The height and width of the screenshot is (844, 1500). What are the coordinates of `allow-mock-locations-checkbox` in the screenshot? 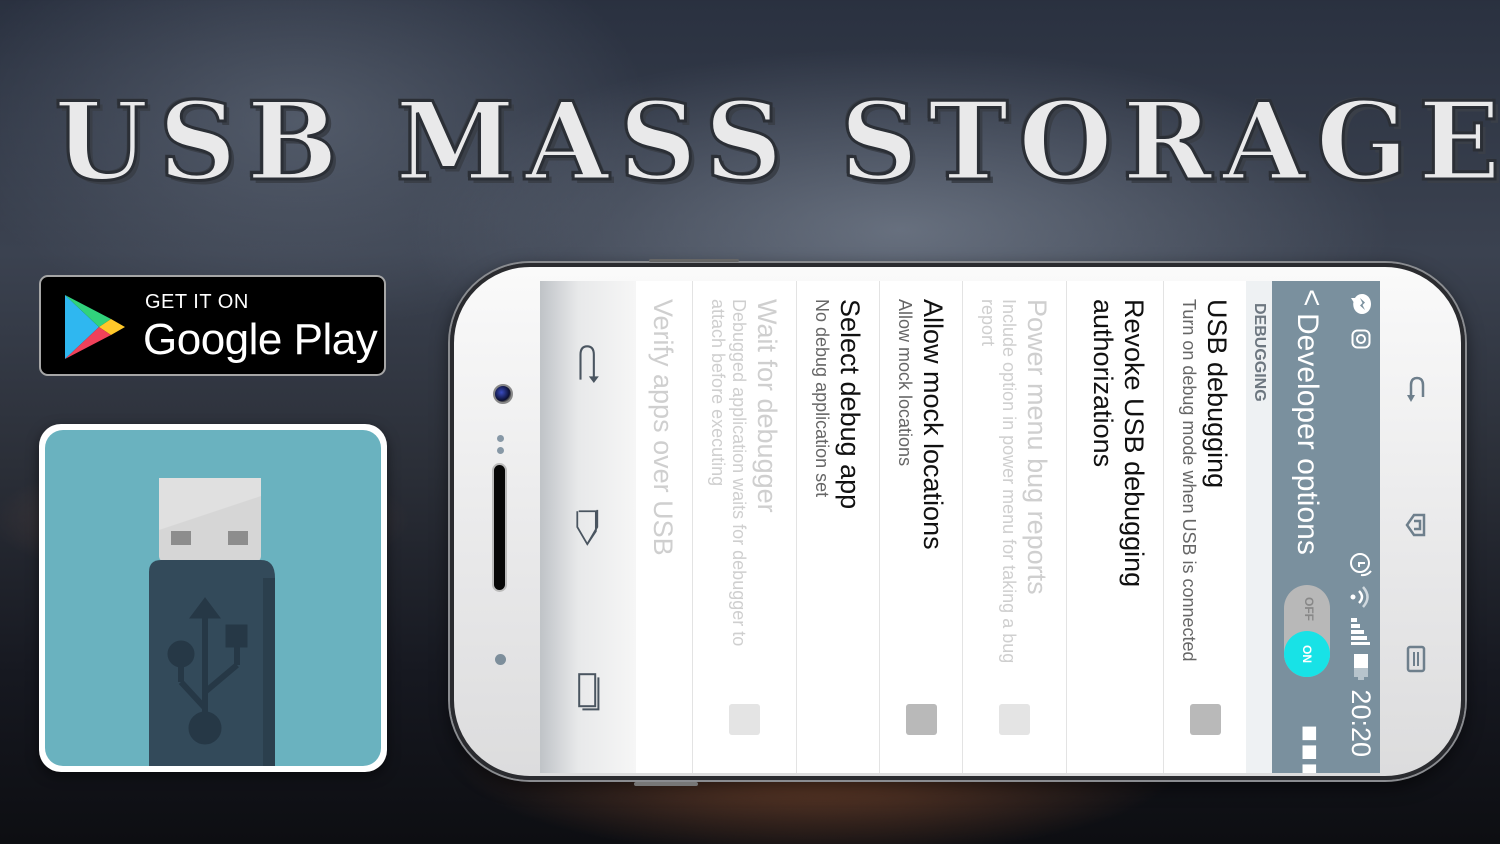 It's located at (921, 719).